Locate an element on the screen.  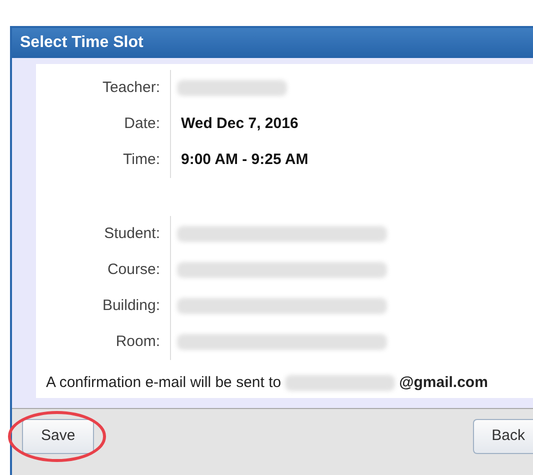
dialog-title: Select Time Slot is located at coordinates (272, 43).